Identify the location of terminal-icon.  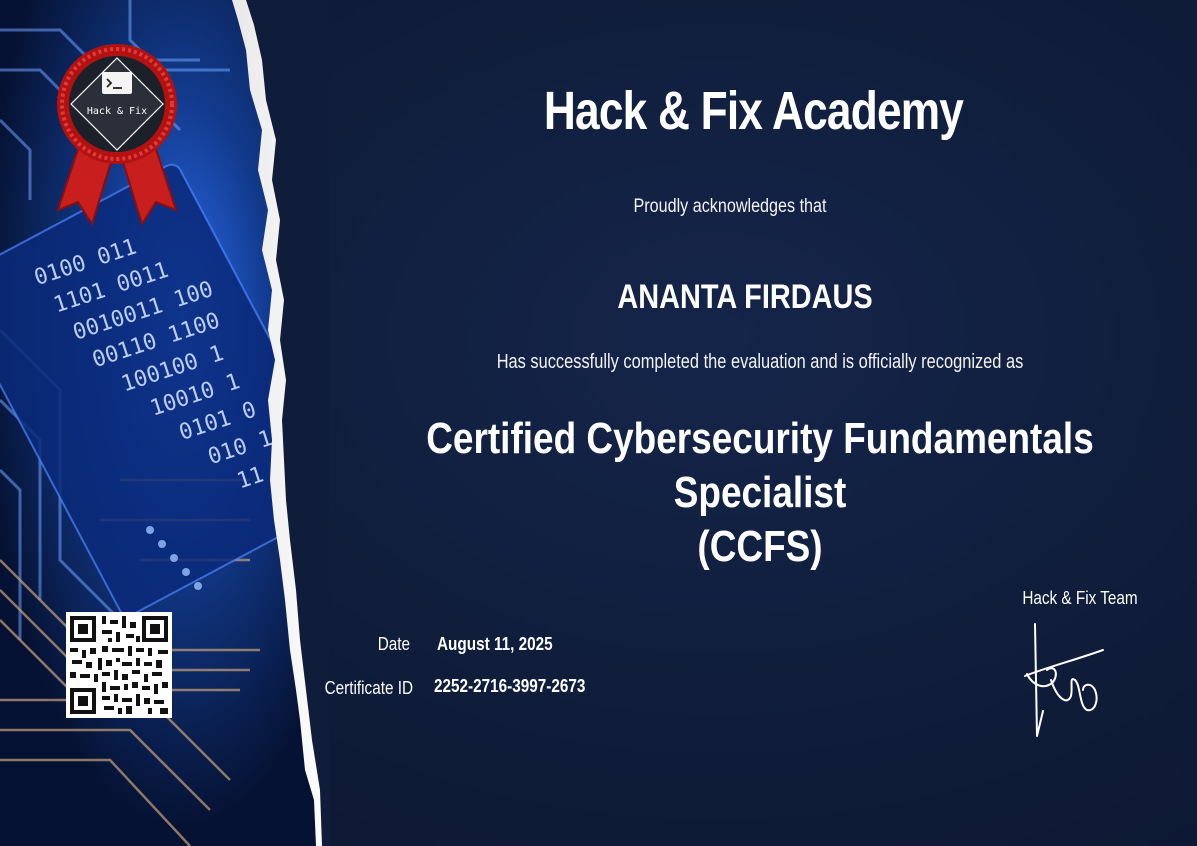
(117, 83).